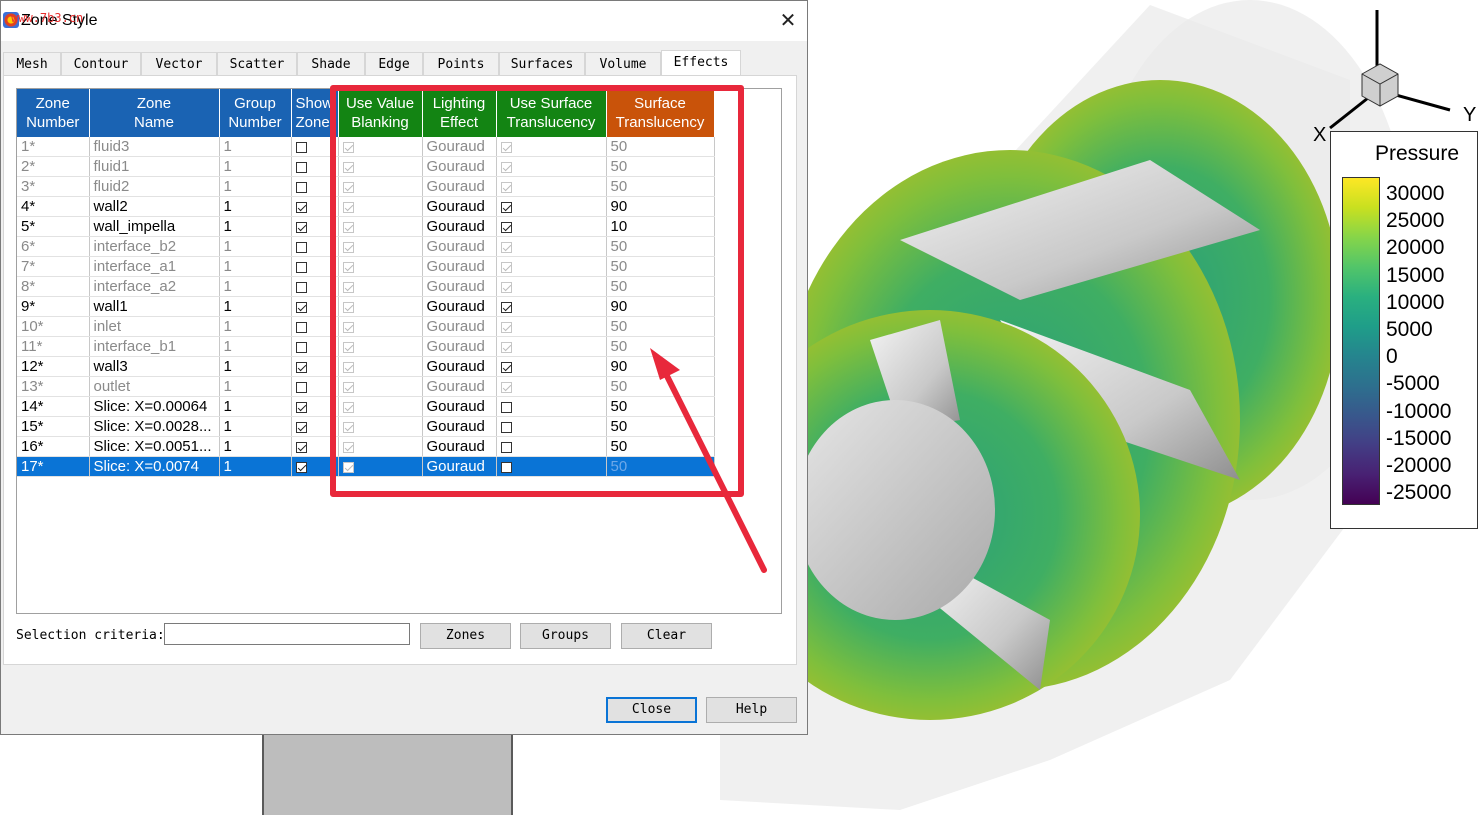  I want to click on zone-name-cell: interface_b1, so click(154, 346).